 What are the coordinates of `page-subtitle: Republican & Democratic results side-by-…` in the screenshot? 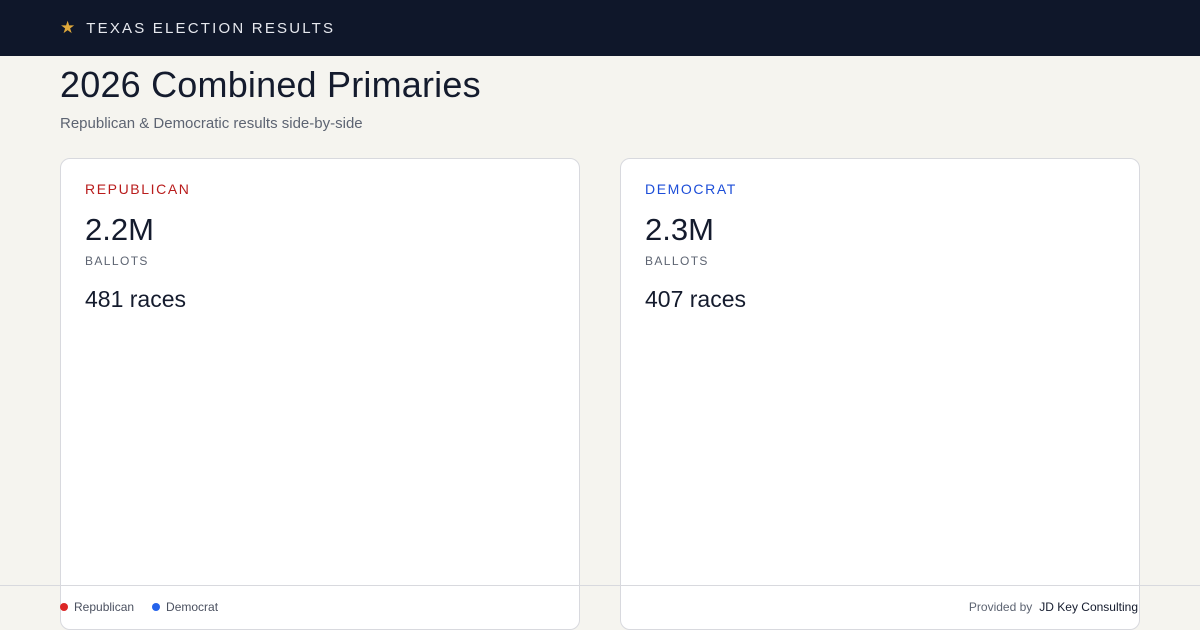 It's located at (211, 123).